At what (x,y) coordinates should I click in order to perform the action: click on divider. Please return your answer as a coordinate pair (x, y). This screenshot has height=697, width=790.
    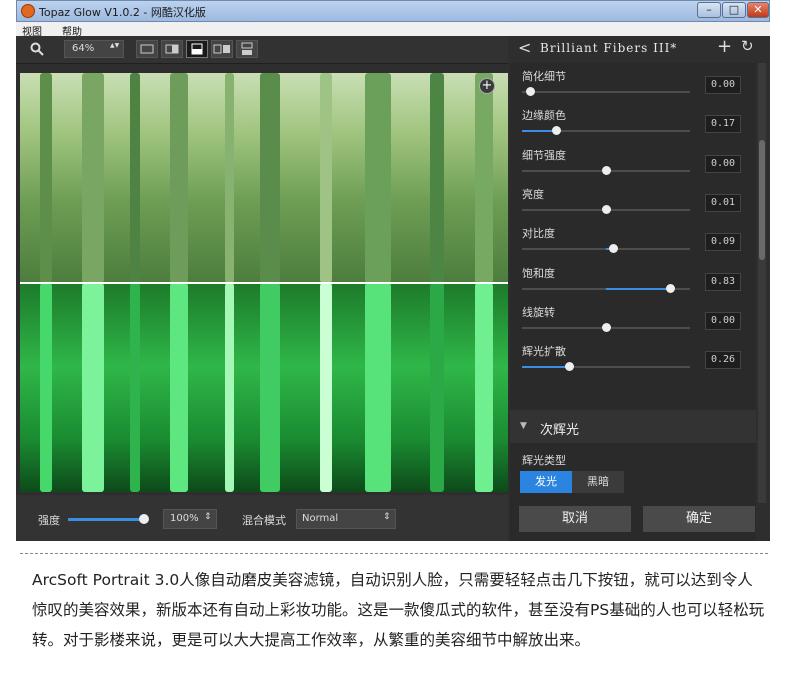
    Looking at the image, I should click on (394, 553).